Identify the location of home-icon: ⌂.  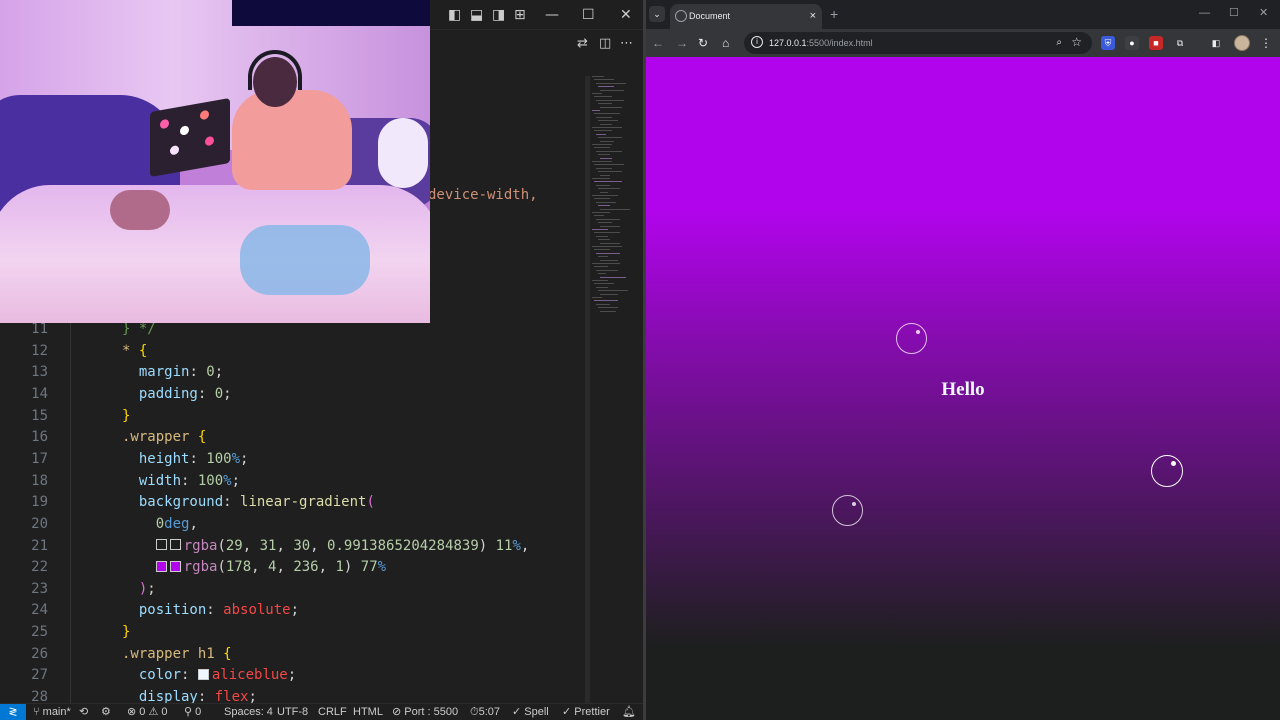
(725, 43).